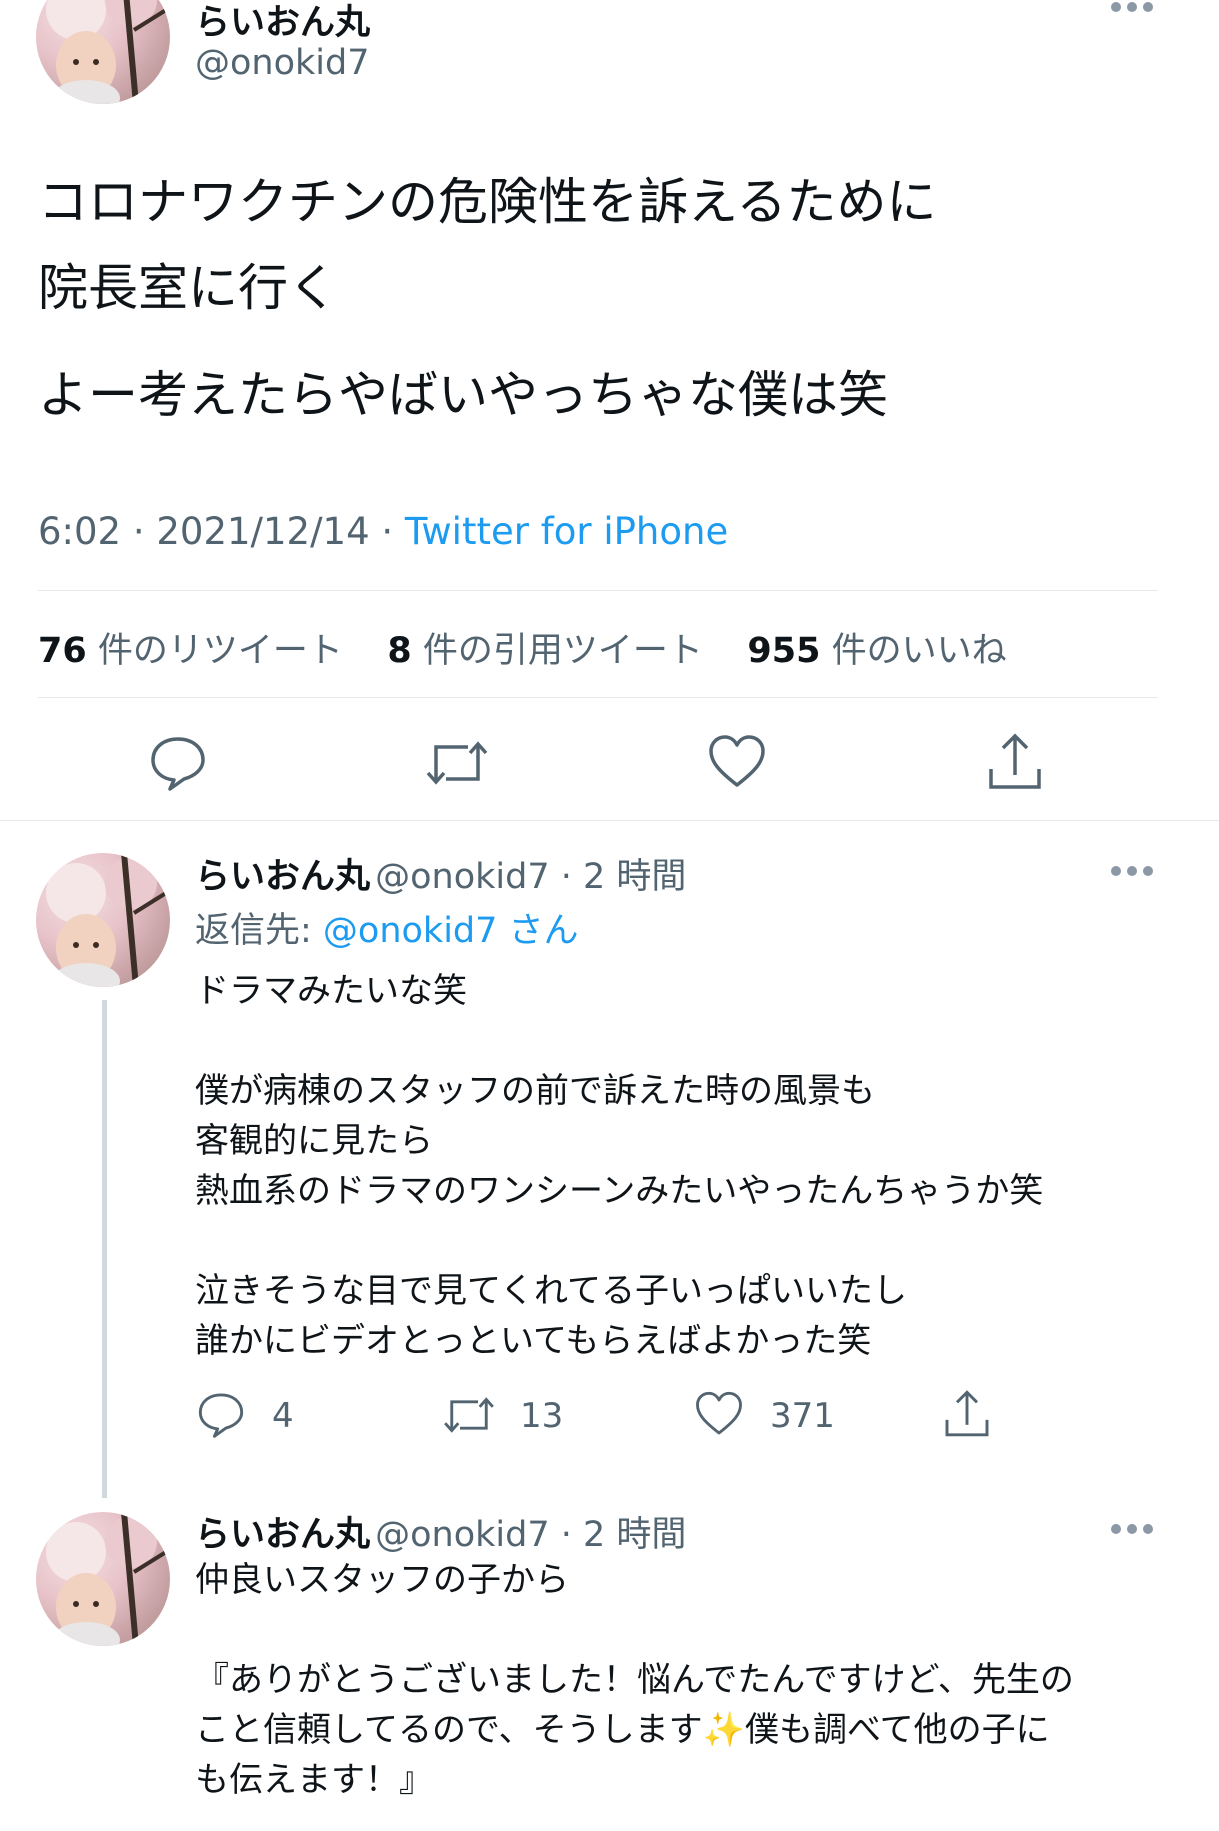 The width and height of the screenshot is (1219, 1831). What do you see at coordinates (283, 1416) in the screenshot?
I see `reply-count: 4` at bounding box center [283, 1416].